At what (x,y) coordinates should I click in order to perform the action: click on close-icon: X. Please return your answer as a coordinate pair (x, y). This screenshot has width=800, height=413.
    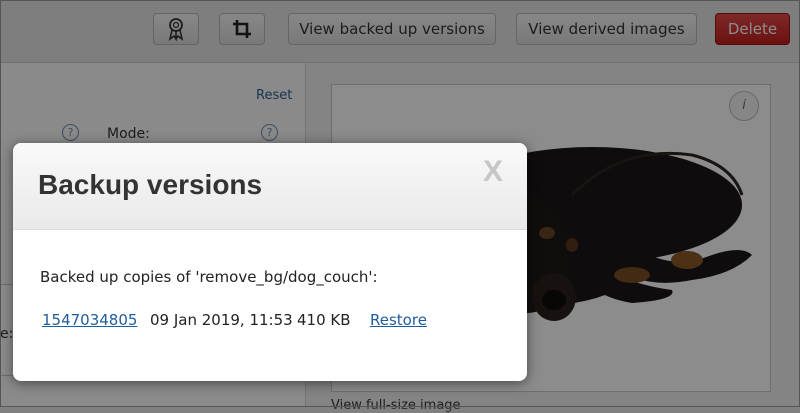
    Looking at the image, I should click on (493, 172).